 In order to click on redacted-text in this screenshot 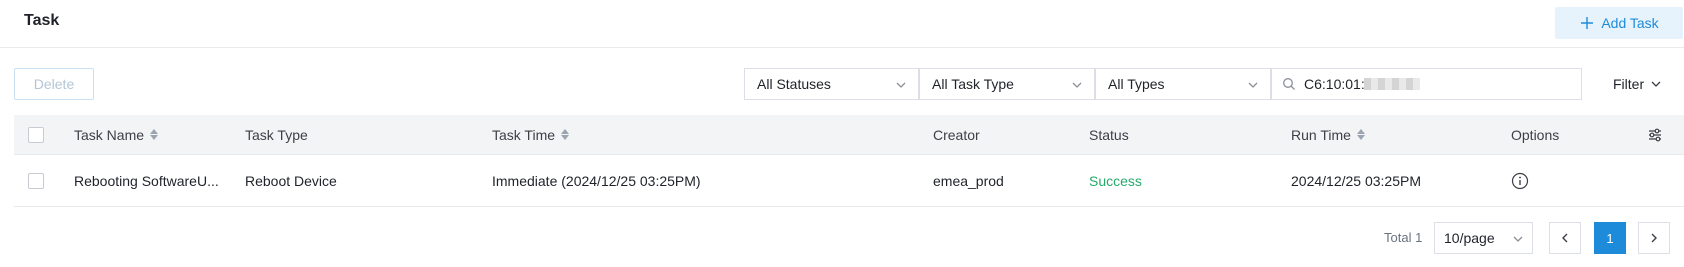, I will do `click(1392, 84)`.